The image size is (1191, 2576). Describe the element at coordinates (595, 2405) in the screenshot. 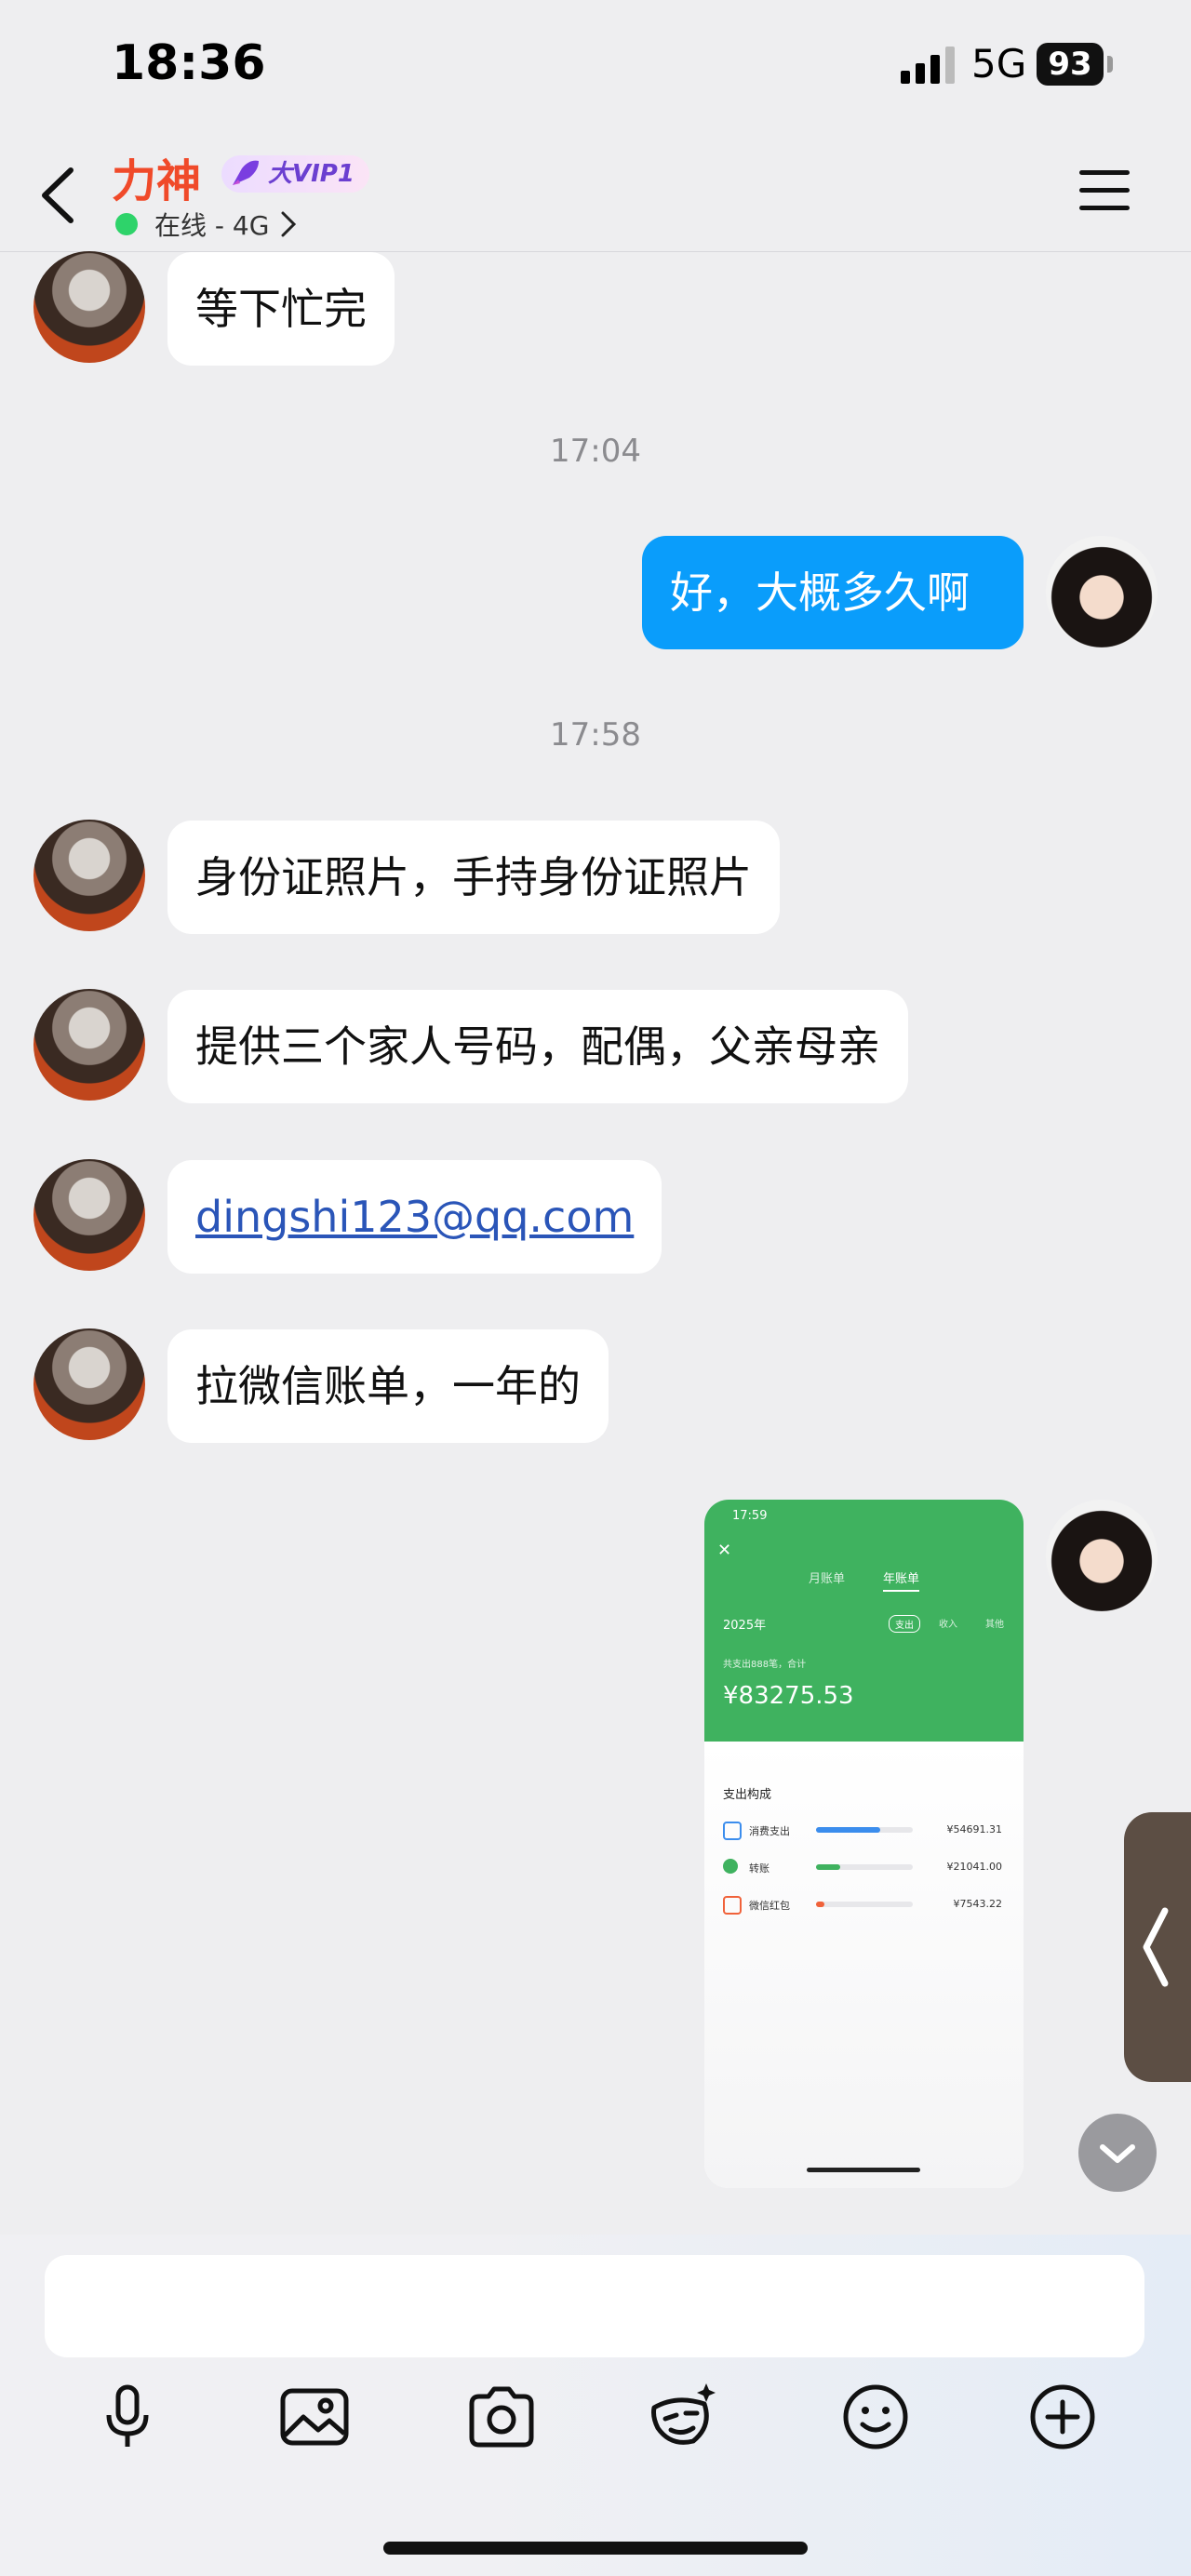

I see `input-area` at that location.